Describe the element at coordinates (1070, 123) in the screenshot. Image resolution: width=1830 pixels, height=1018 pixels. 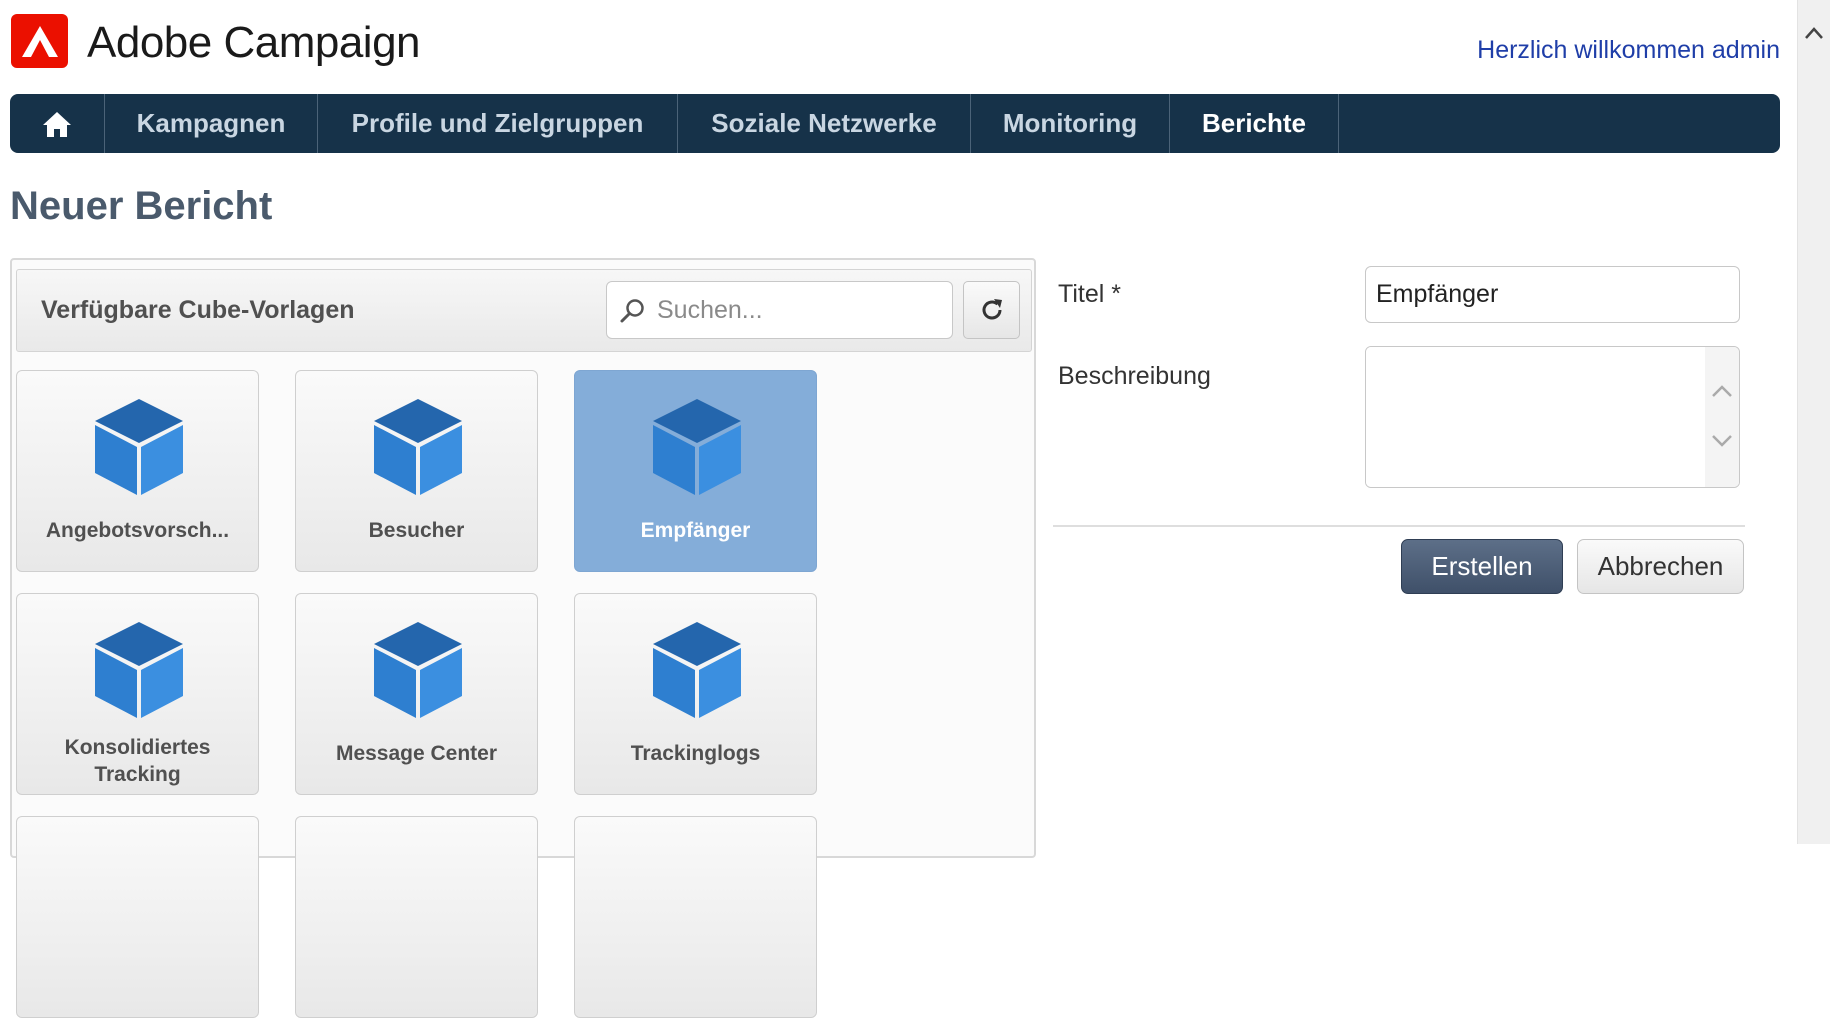
I see `nav-monitoring: Monitoring` at that location.